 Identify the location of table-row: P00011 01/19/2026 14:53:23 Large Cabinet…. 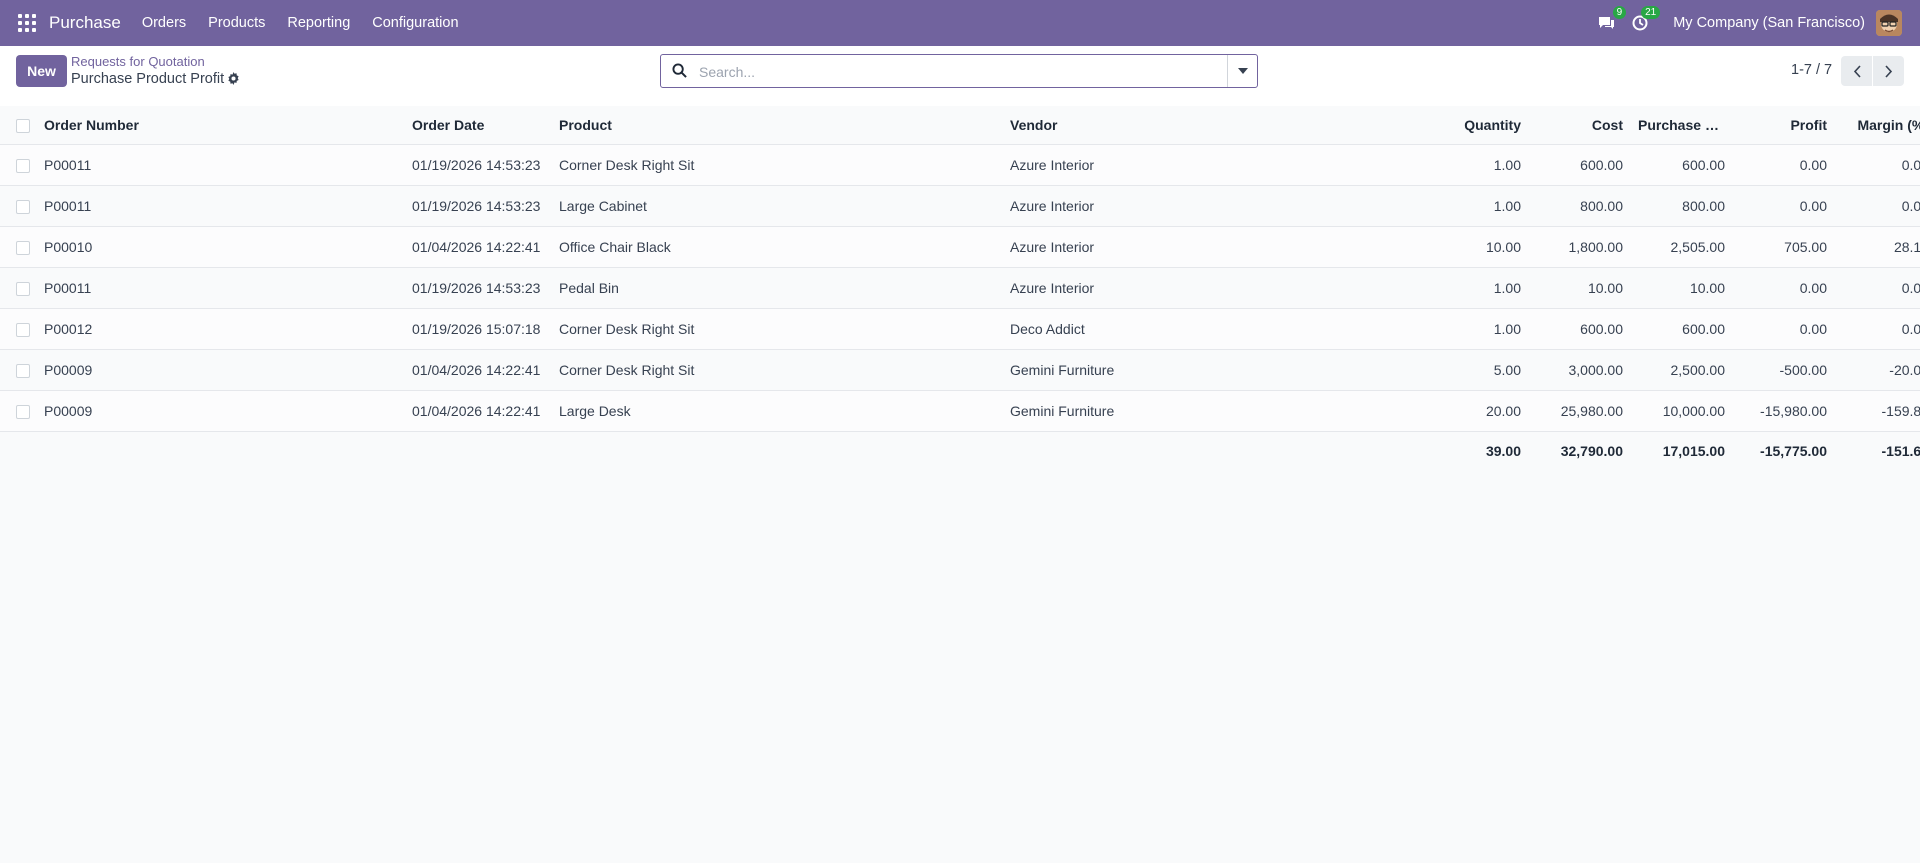
(960, 206).